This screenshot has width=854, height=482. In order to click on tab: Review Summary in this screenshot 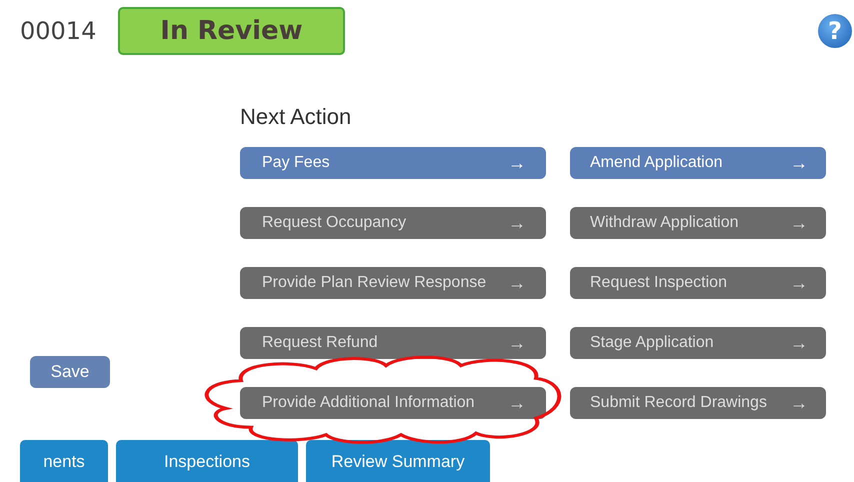, I will do `click(398, 461)`.